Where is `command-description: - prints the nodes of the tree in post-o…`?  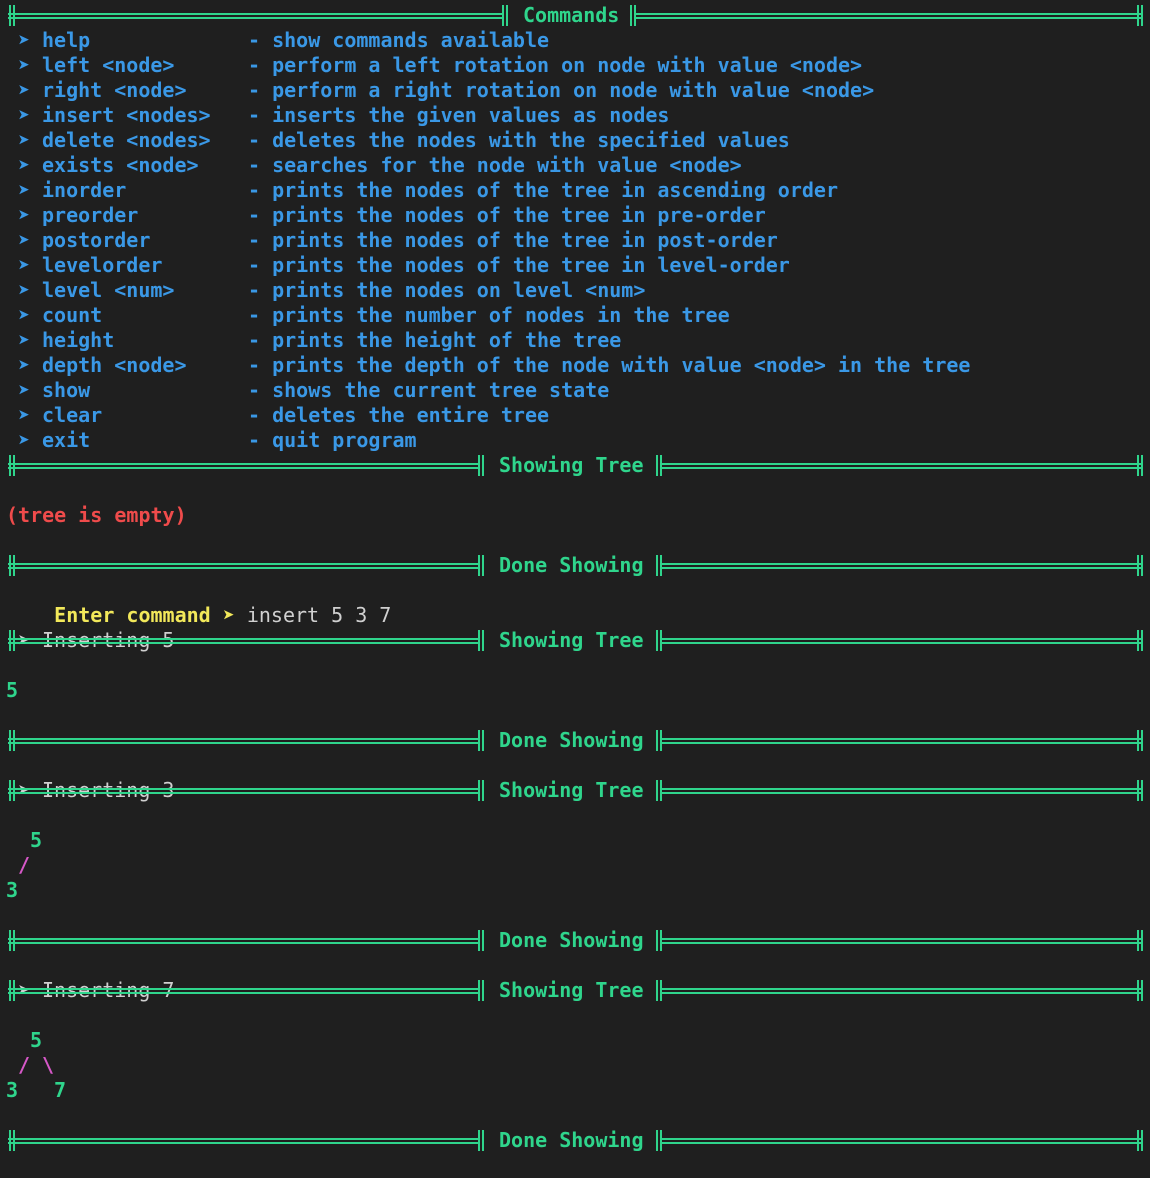
command-description: - prints the nodes of the tree in post-o… is located at coordinates (513, 240).